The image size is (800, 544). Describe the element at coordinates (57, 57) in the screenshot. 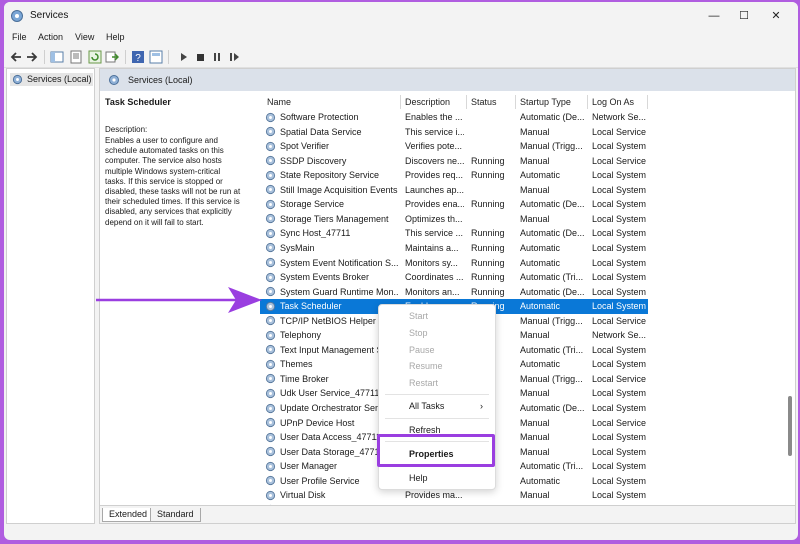

I see `console-tree-icon` at that location.